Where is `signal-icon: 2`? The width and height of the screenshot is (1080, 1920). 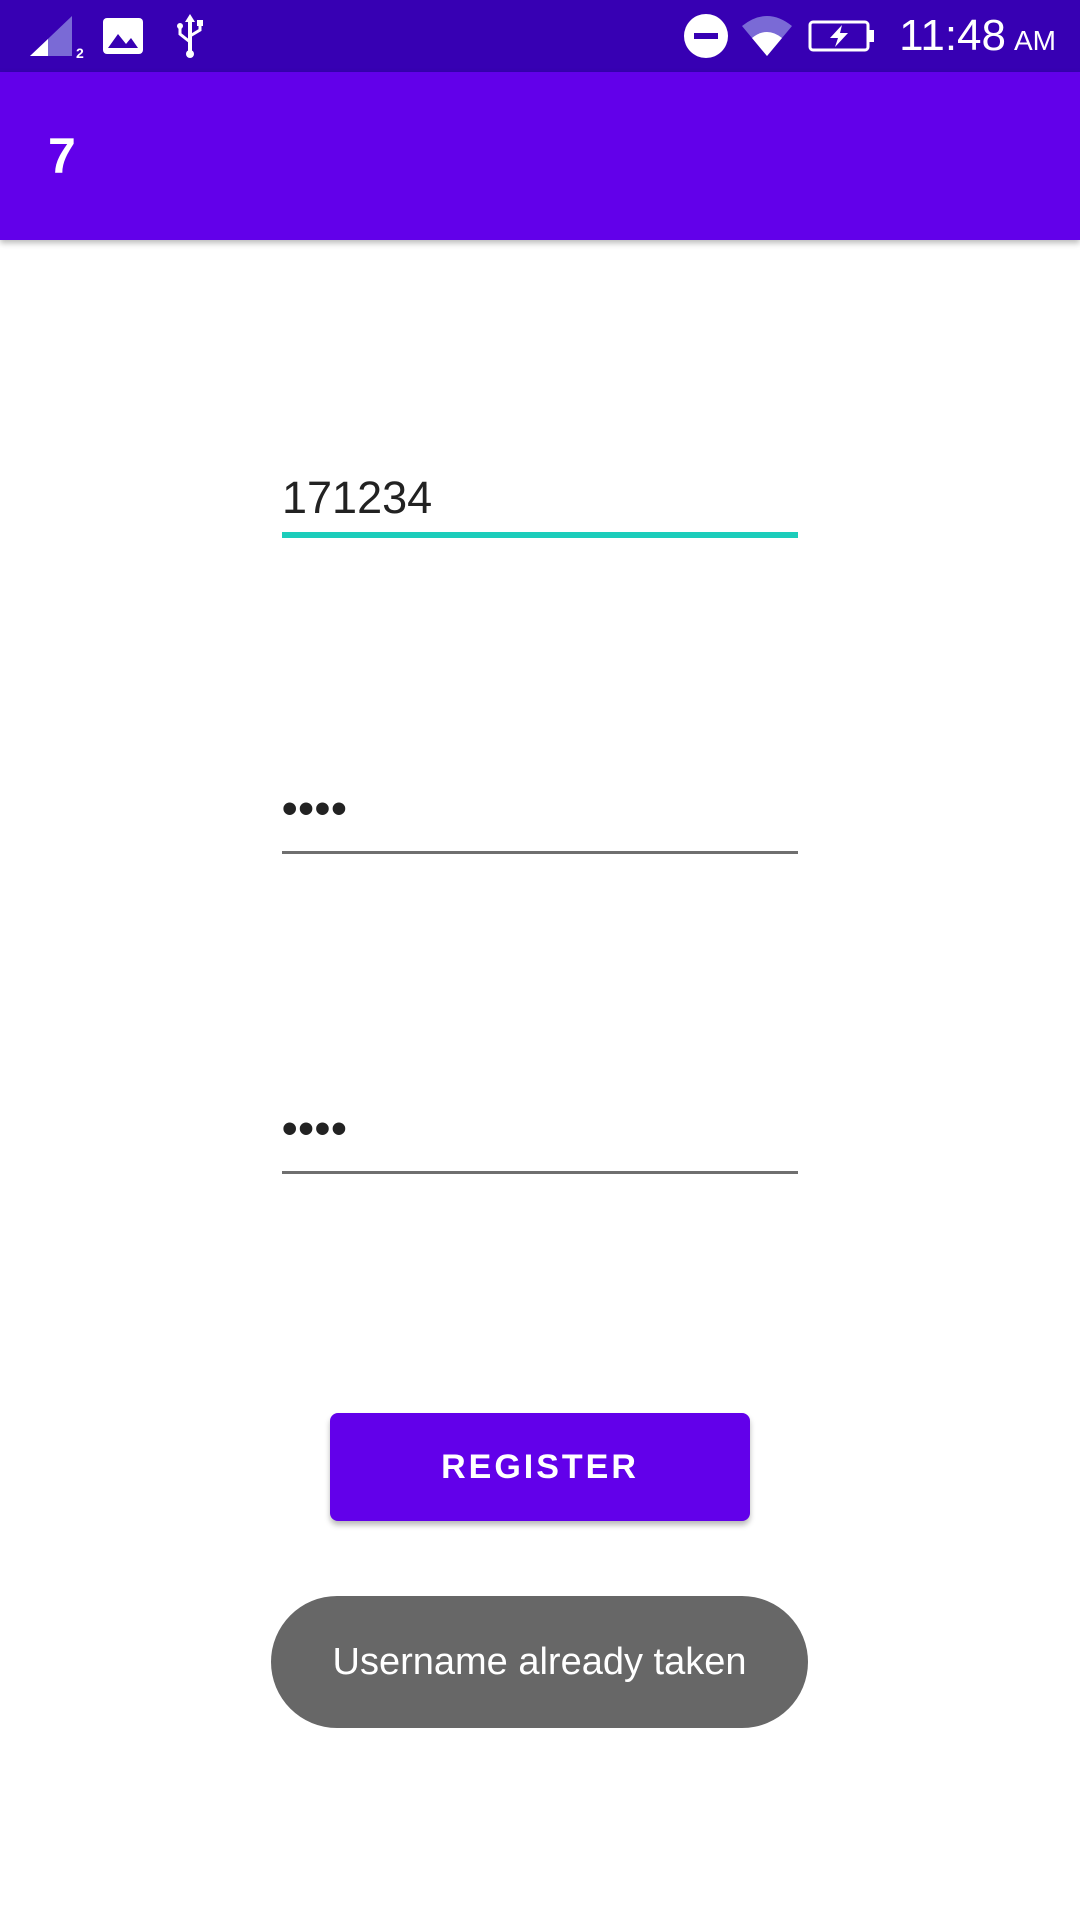
signal-icon: 2 is located at coordinates (58, 36).